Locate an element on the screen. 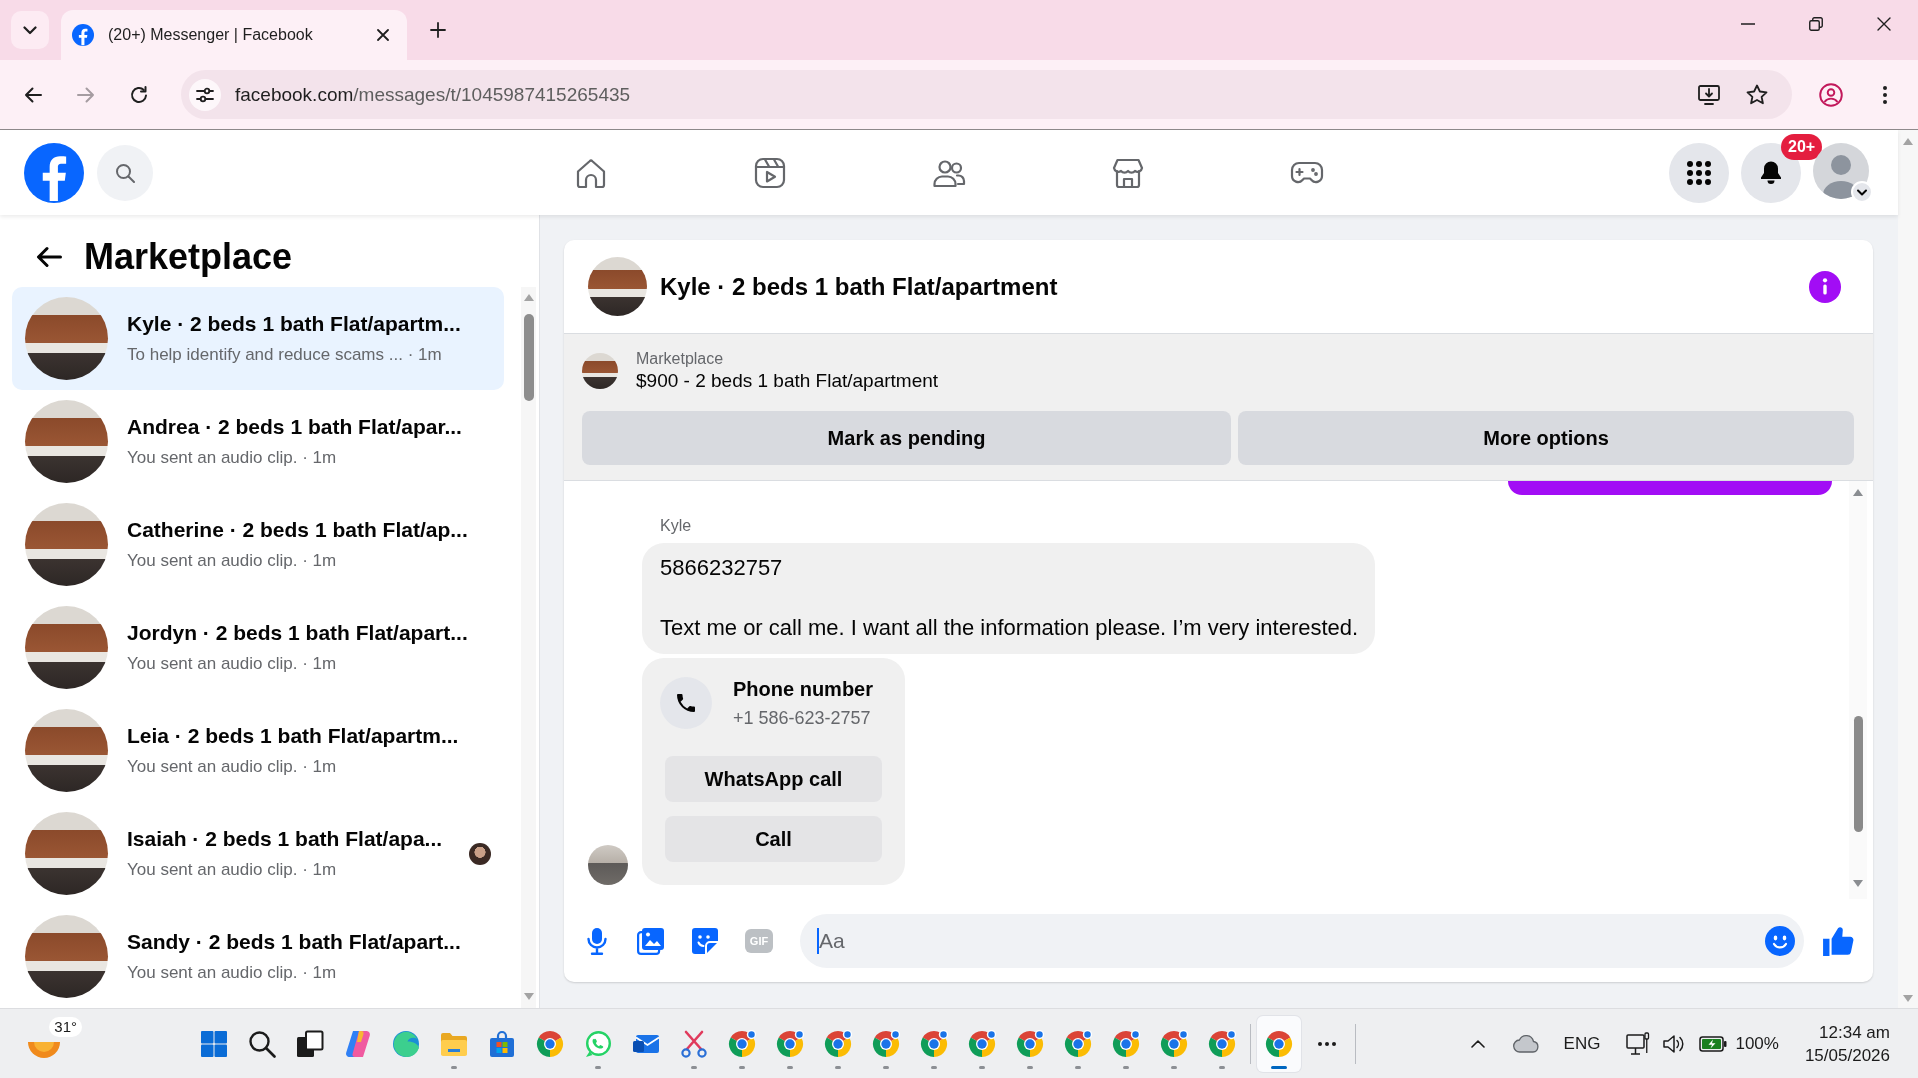  sliders-icon is located at coordinates (205, 94).